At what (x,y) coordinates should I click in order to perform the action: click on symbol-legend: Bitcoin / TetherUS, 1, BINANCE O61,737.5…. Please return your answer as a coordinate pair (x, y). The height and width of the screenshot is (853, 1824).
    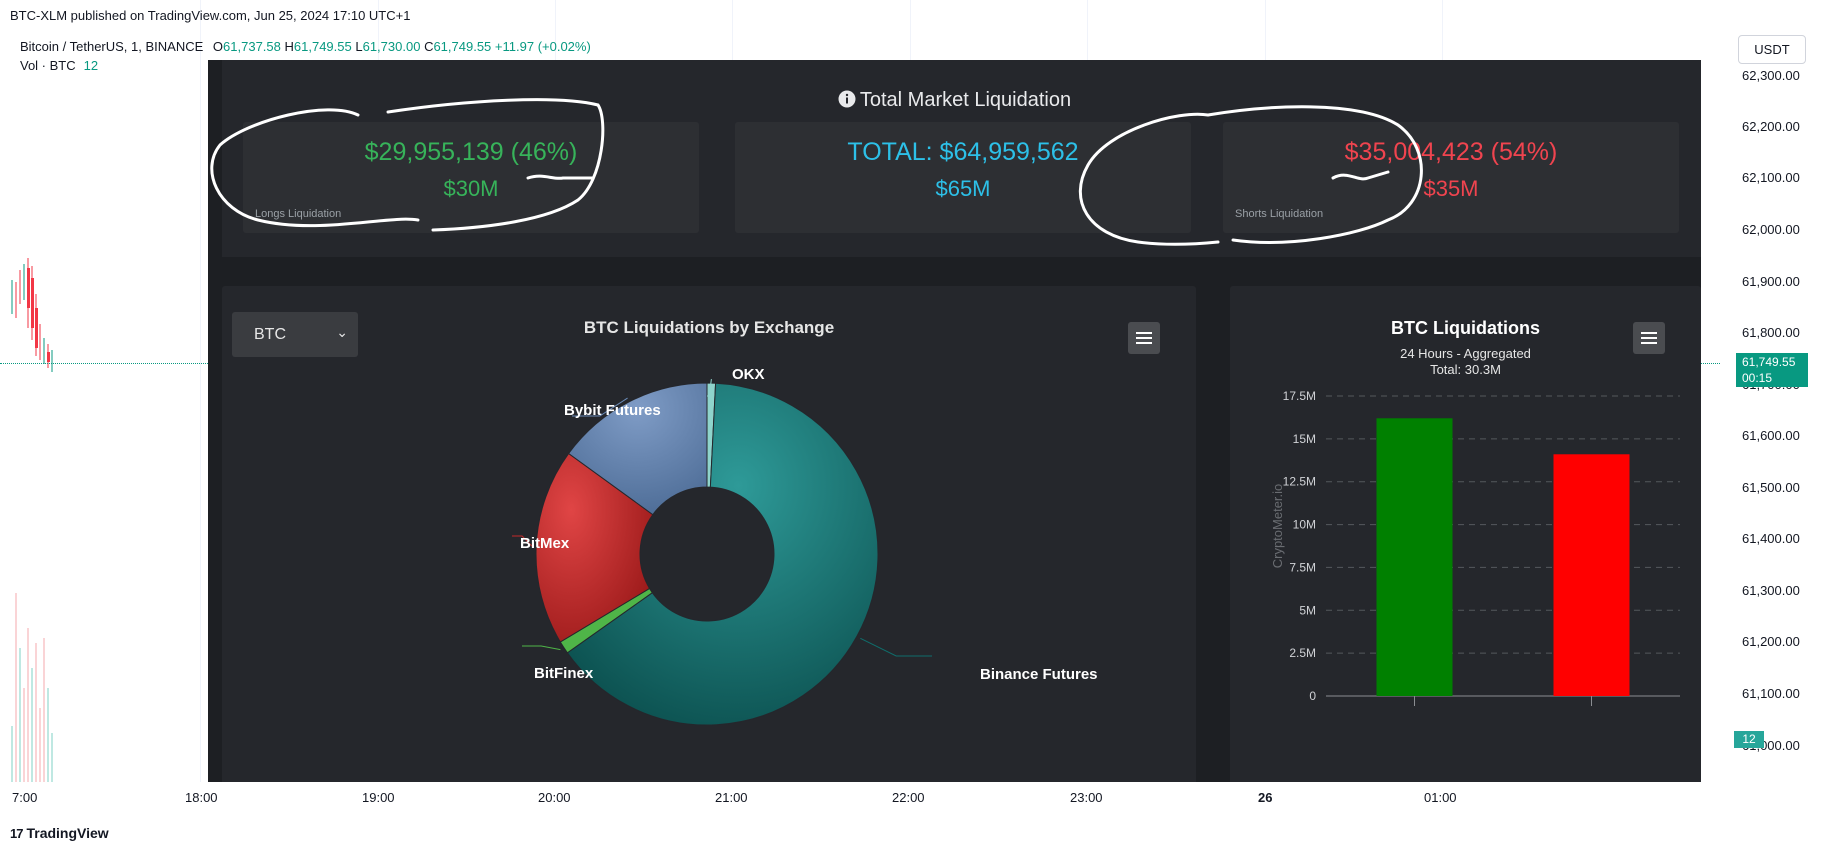
    Looking at the image, I should click on (305, 46).